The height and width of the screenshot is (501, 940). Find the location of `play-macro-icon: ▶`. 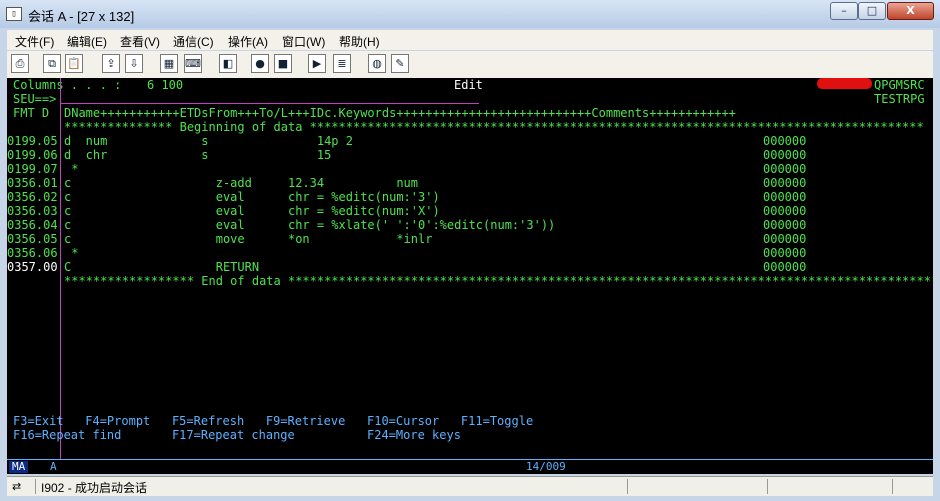

play-macro-icon: ▶ is located at coordinates (317, 63).